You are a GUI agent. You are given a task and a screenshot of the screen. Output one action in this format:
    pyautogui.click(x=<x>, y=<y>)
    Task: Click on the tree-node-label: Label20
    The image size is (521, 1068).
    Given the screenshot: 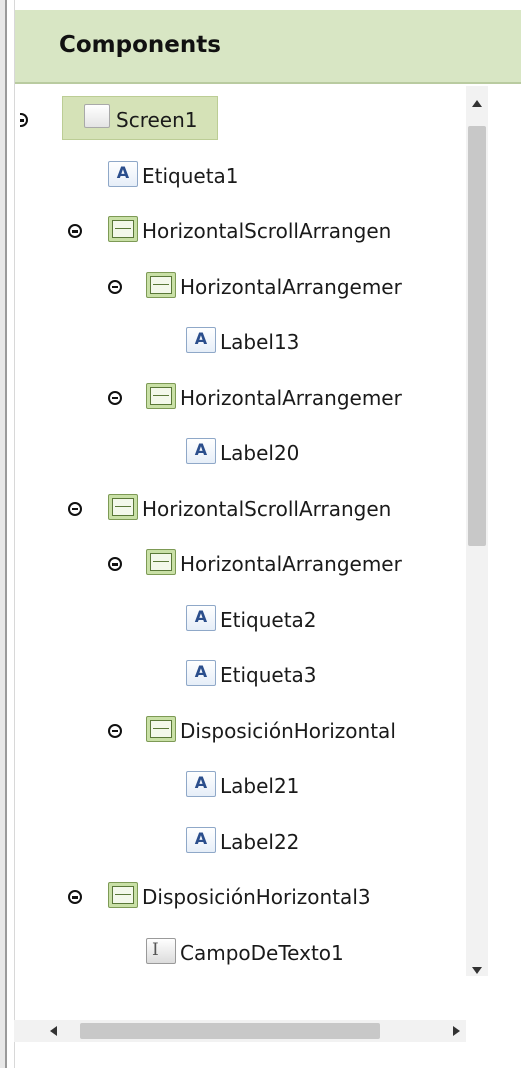 What is the action you would take?
    pyautogui.click(x=260, y=453)
    